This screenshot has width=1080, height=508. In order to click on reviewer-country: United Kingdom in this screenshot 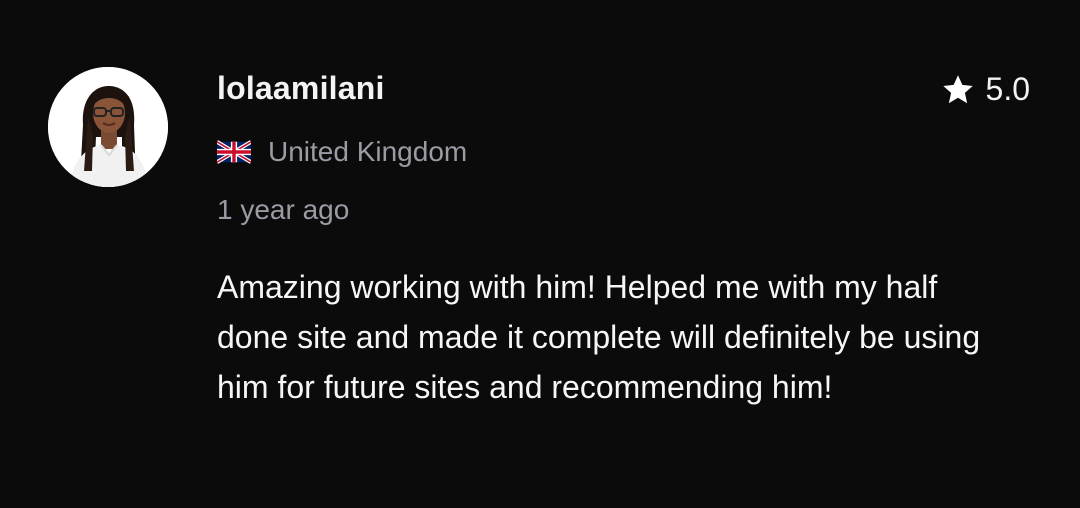, I will do `click(342, 152)`.